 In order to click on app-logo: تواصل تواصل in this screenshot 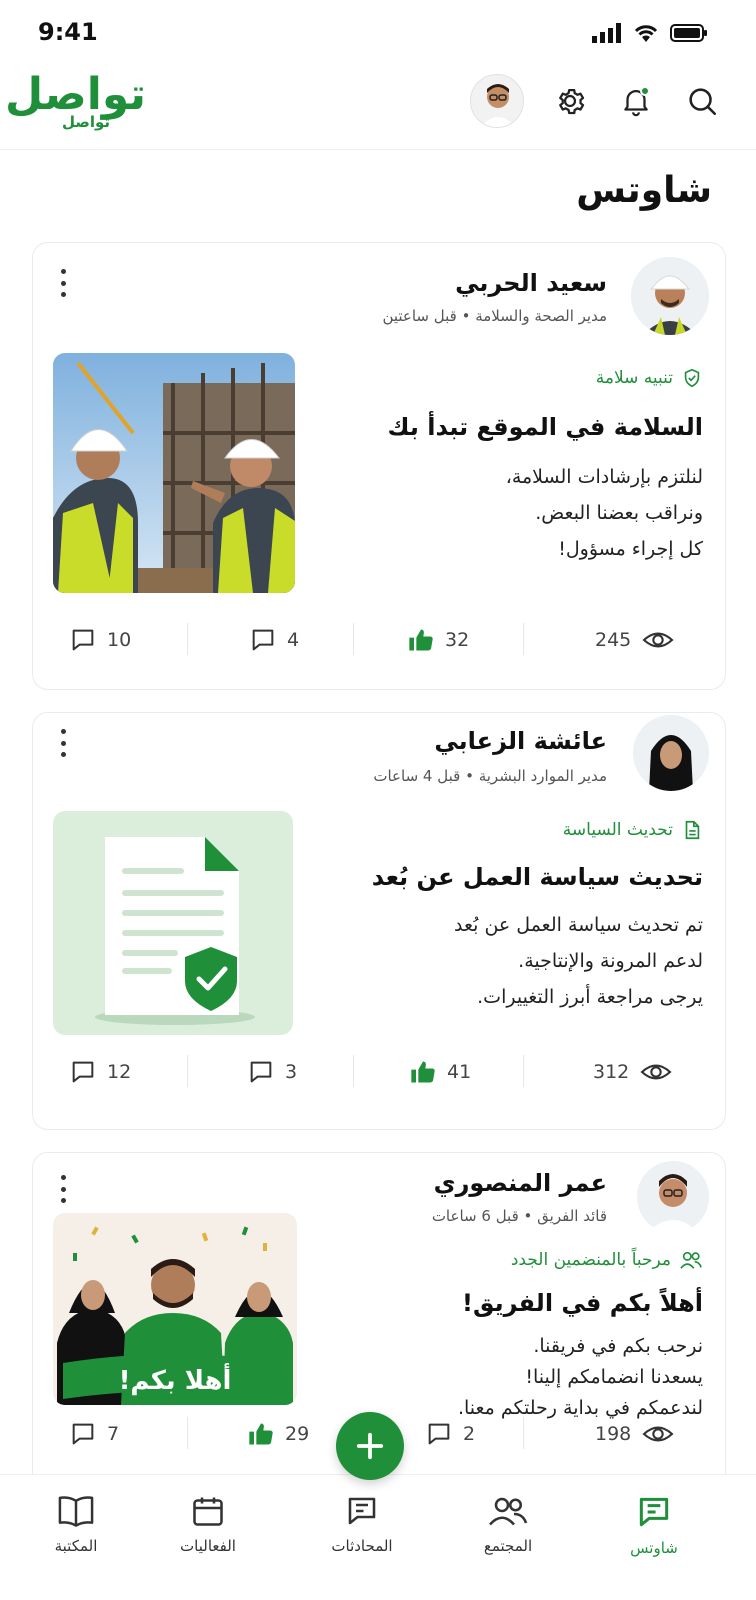, I will do `click(75, 100)`.